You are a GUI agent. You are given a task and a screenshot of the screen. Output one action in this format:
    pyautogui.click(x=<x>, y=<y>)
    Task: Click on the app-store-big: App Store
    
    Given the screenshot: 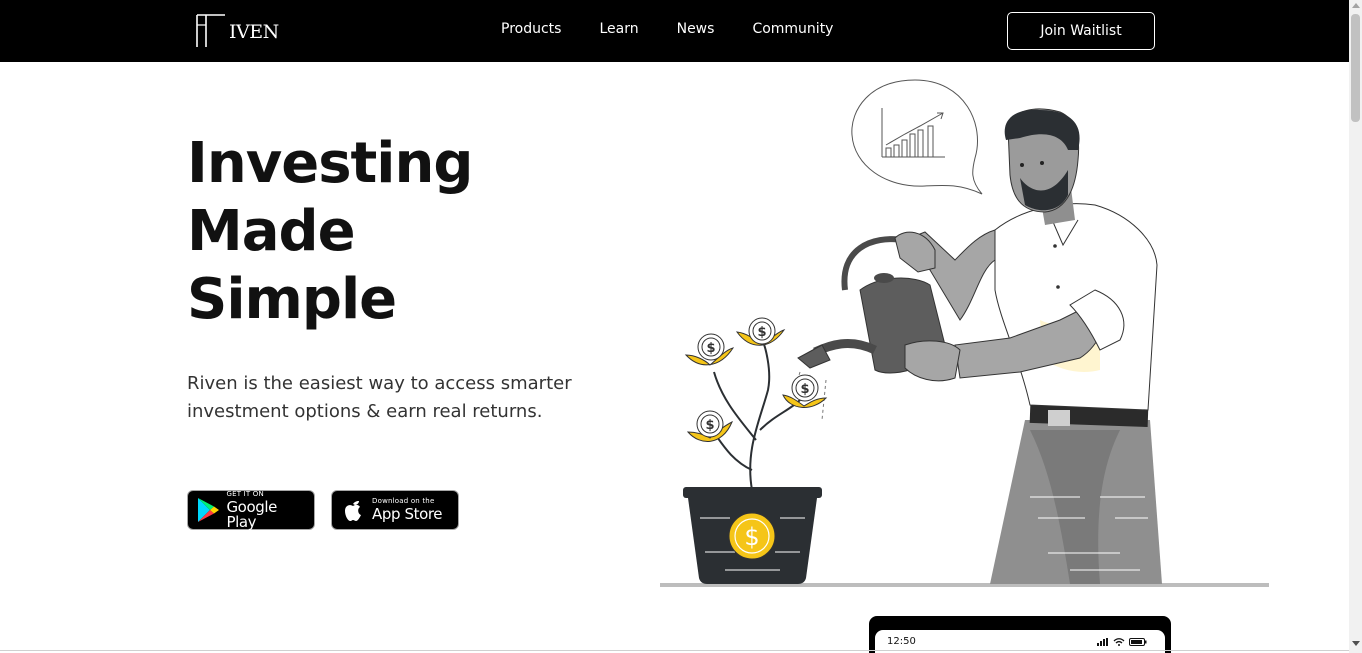 What is the action you would take?
    pyautogui.click(x=407, y=514)
    